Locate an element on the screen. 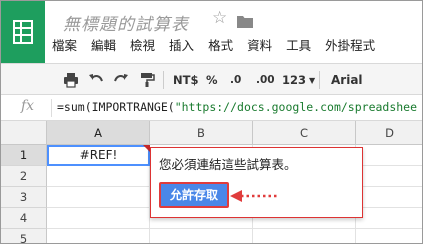  row-header-4: 4 is located at coordinates (24, 218).